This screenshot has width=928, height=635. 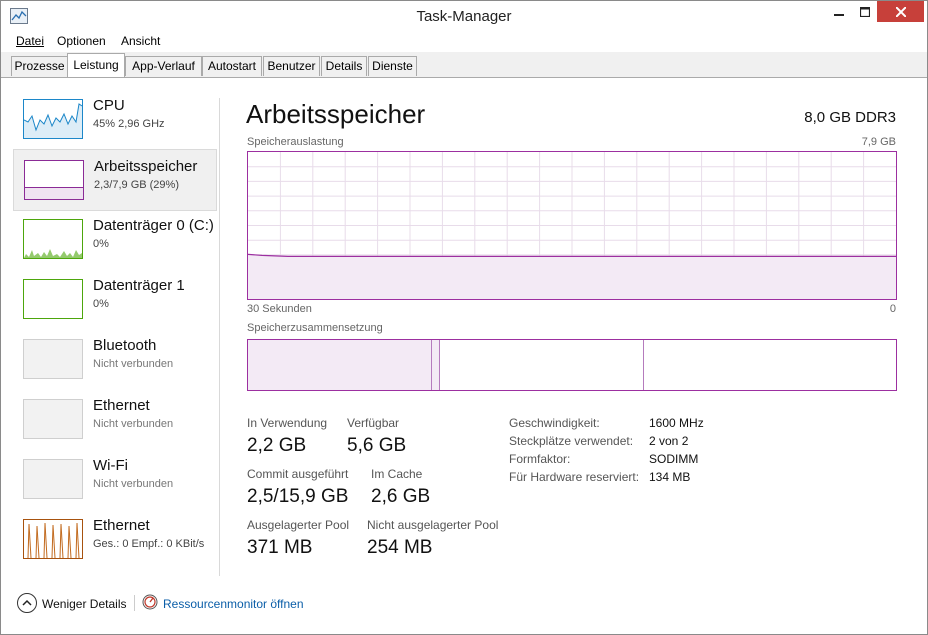 I want to click on time-axis-left: 30 Sekunden, so click(x=279, y=309).